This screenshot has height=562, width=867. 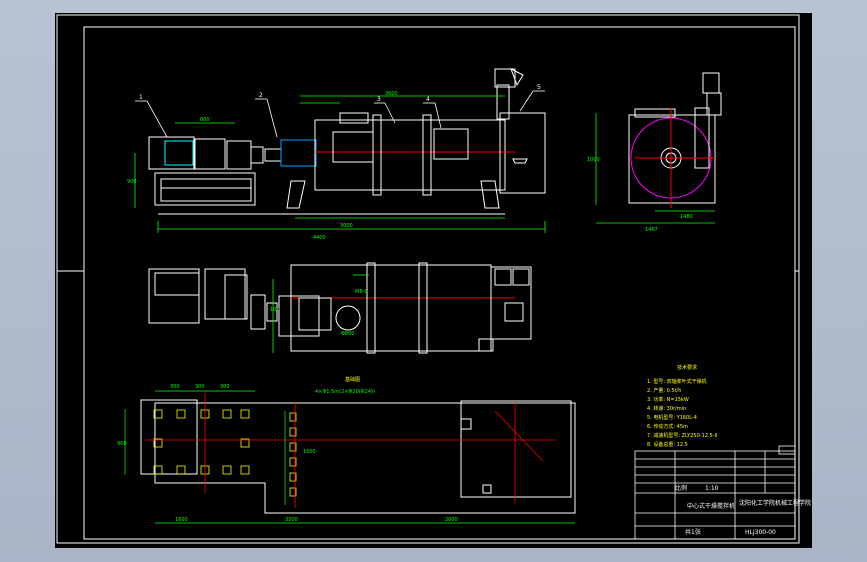 I want to click on drawing-title: 中心式干燥搅拌机, so click(x=711, y=506).